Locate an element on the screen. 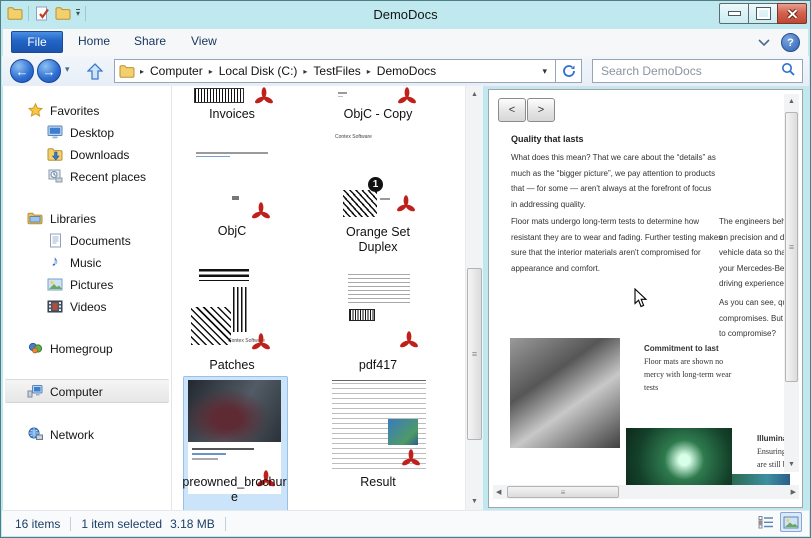 This screenshot has height=538, width=811. pictures-icon is located at coordinates (55, 284).